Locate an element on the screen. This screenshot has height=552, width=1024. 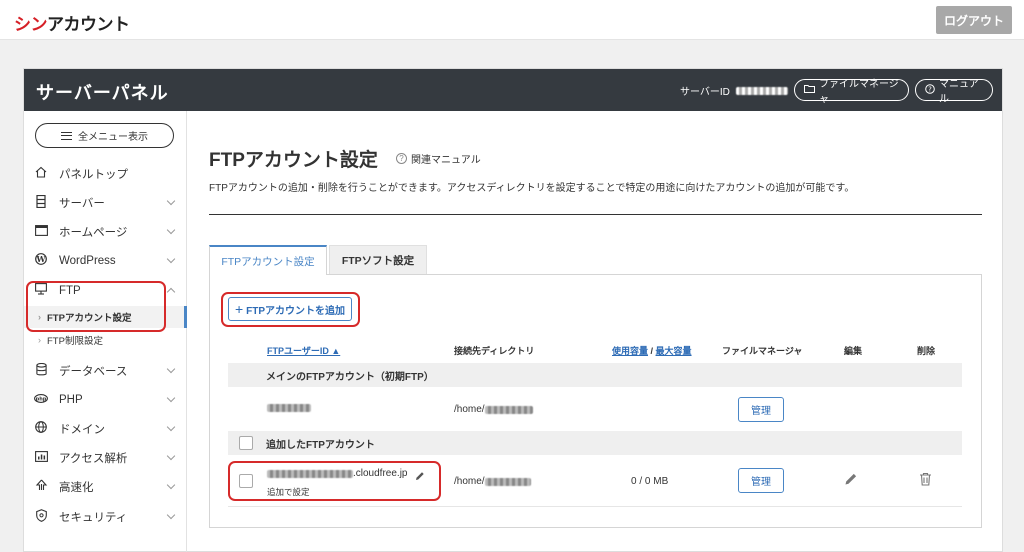
browser-icon is located at coordinates (41, 231).